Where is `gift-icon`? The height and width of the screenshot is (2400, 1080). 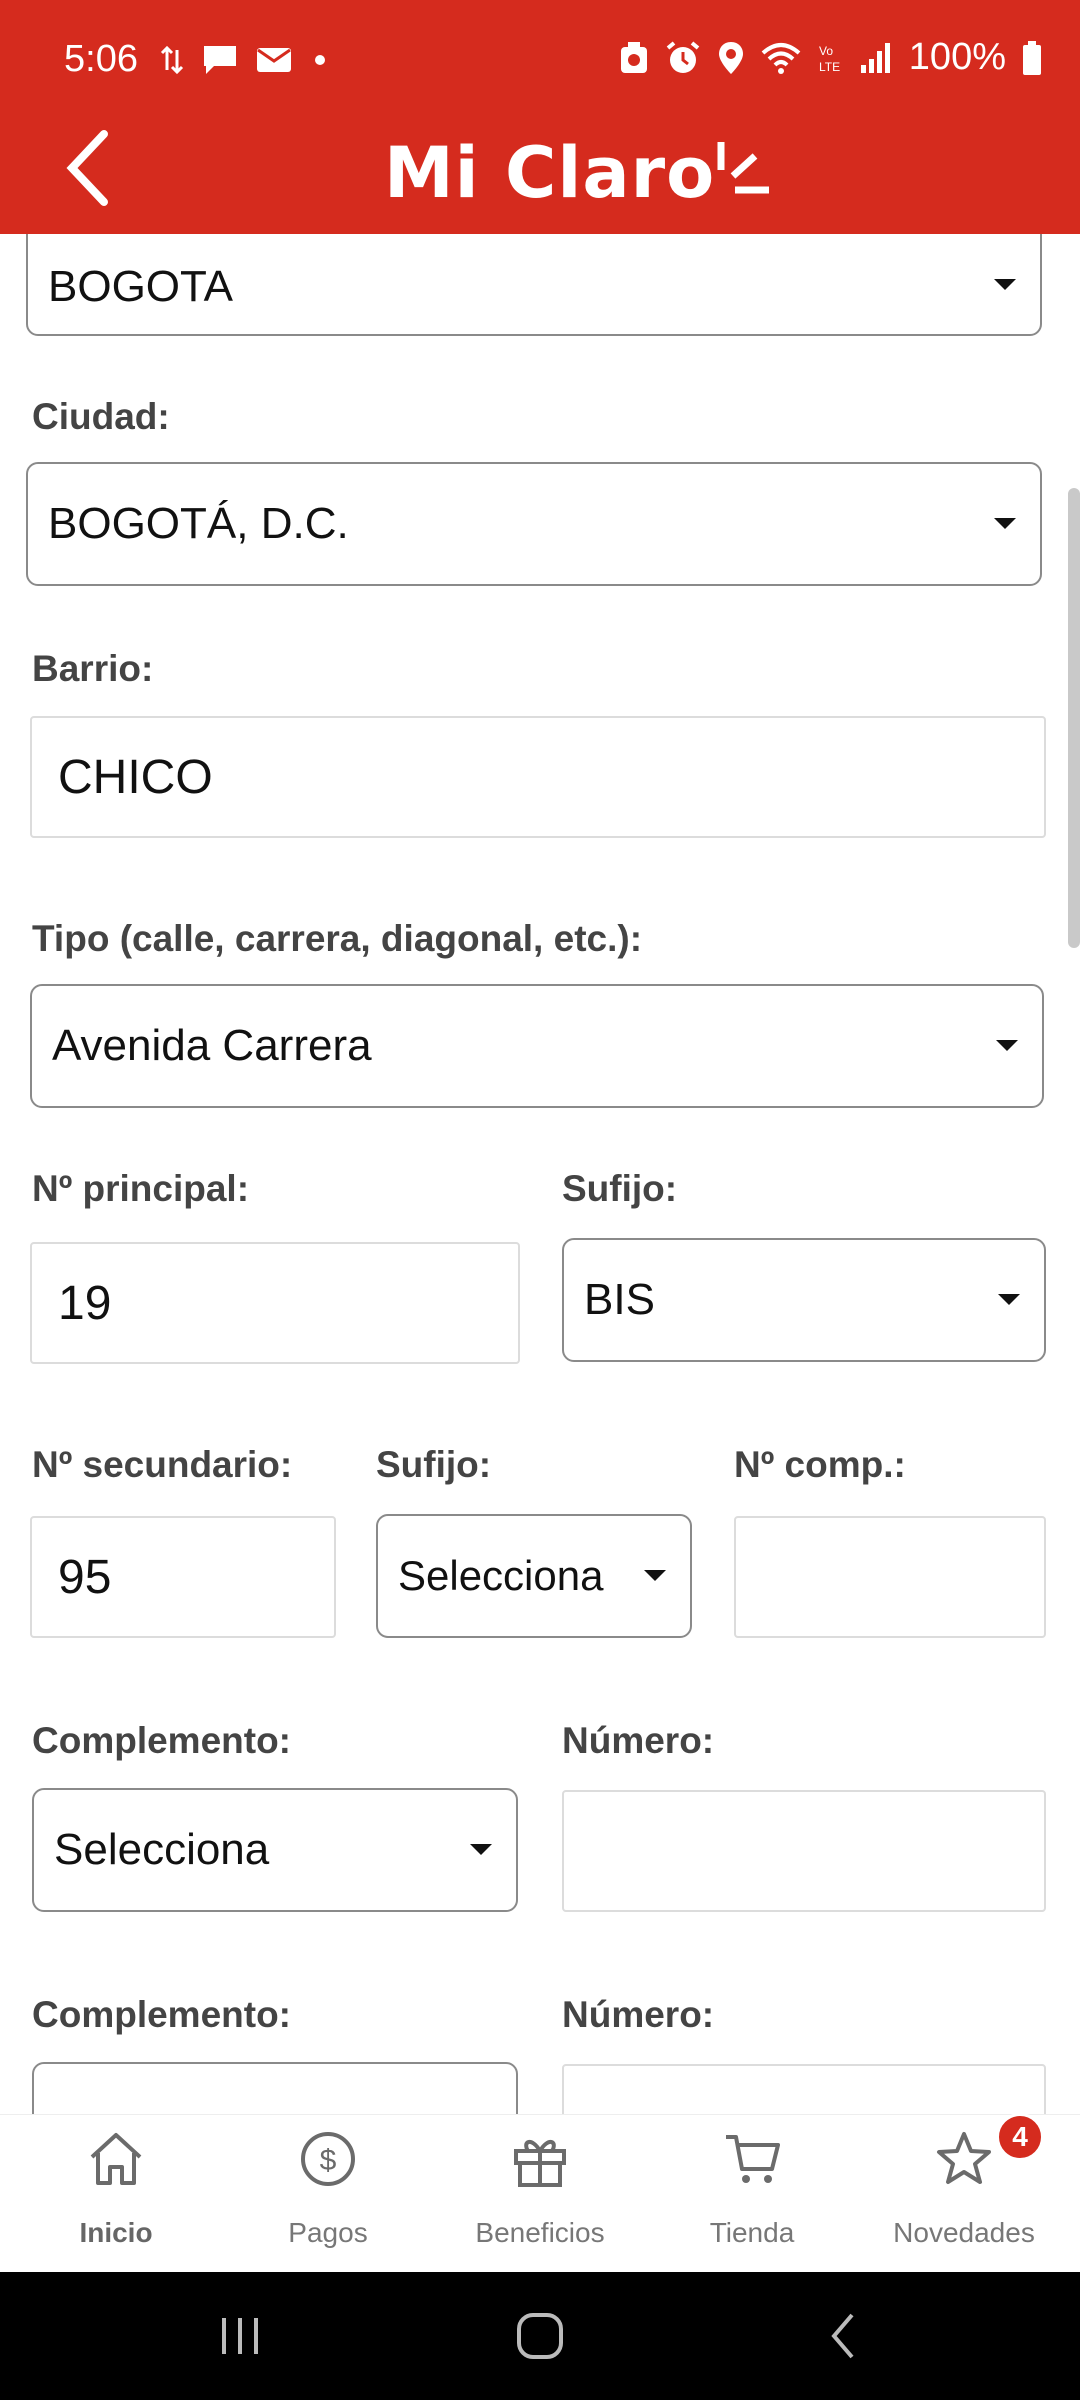 gift-icon is located at coordinates (540, 2163).